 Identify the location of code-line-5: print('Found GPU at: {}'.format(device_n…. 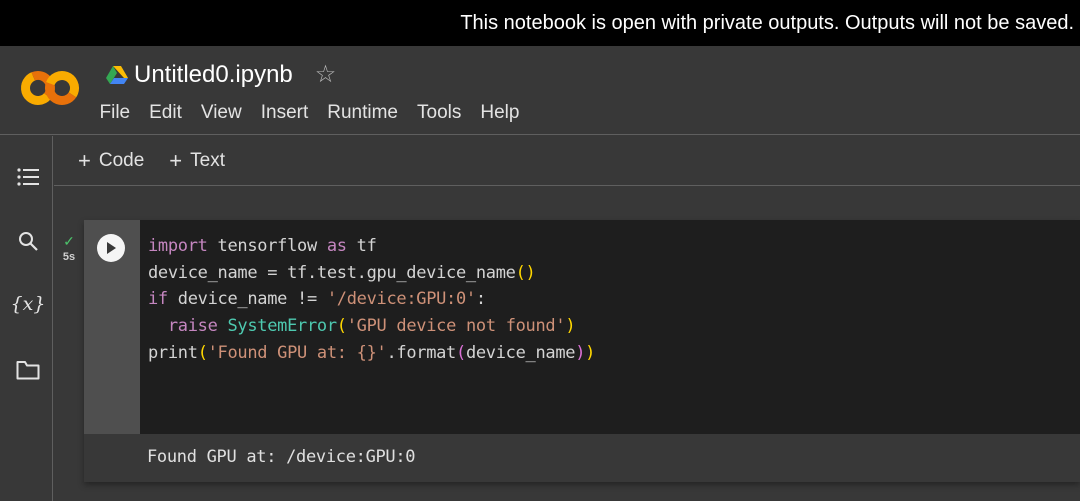
(372, 352).